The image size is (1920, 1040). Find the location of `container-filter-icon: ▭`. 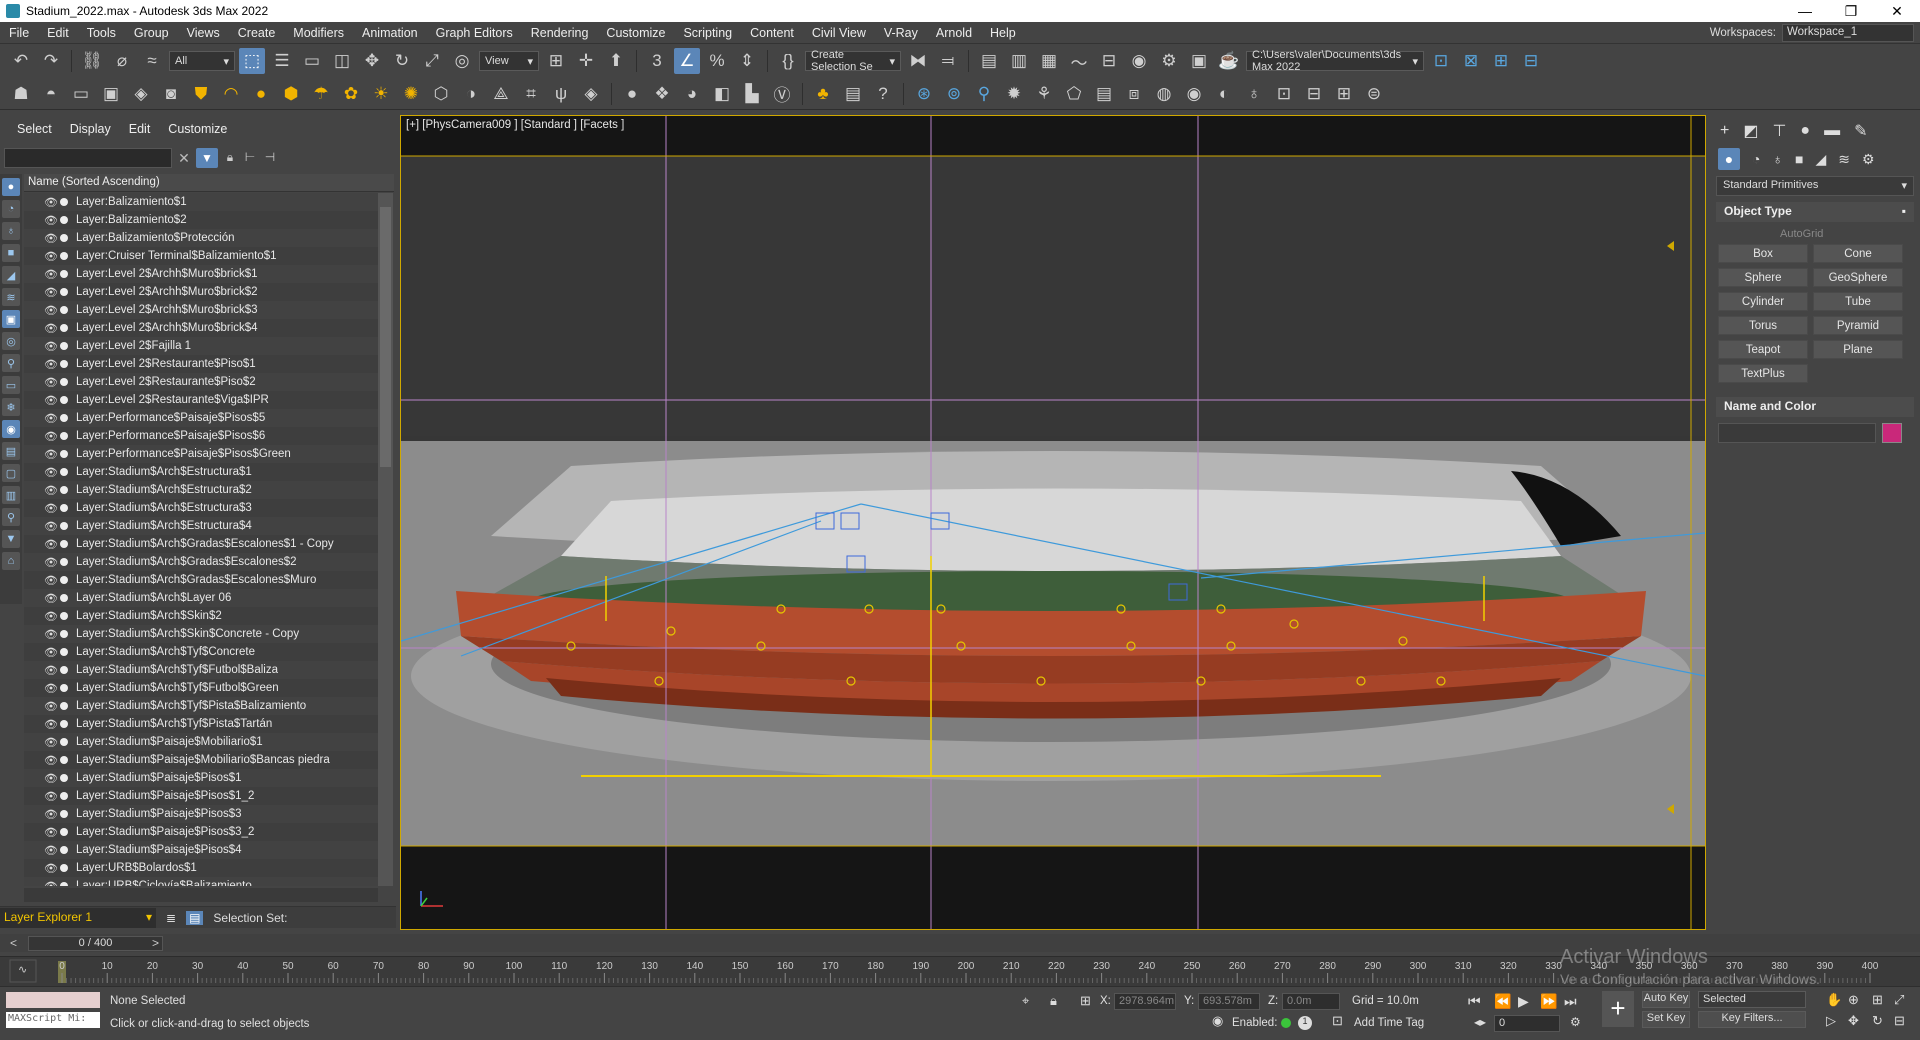

container-filter-icon: ▭ is located at coordinates (11, 385).